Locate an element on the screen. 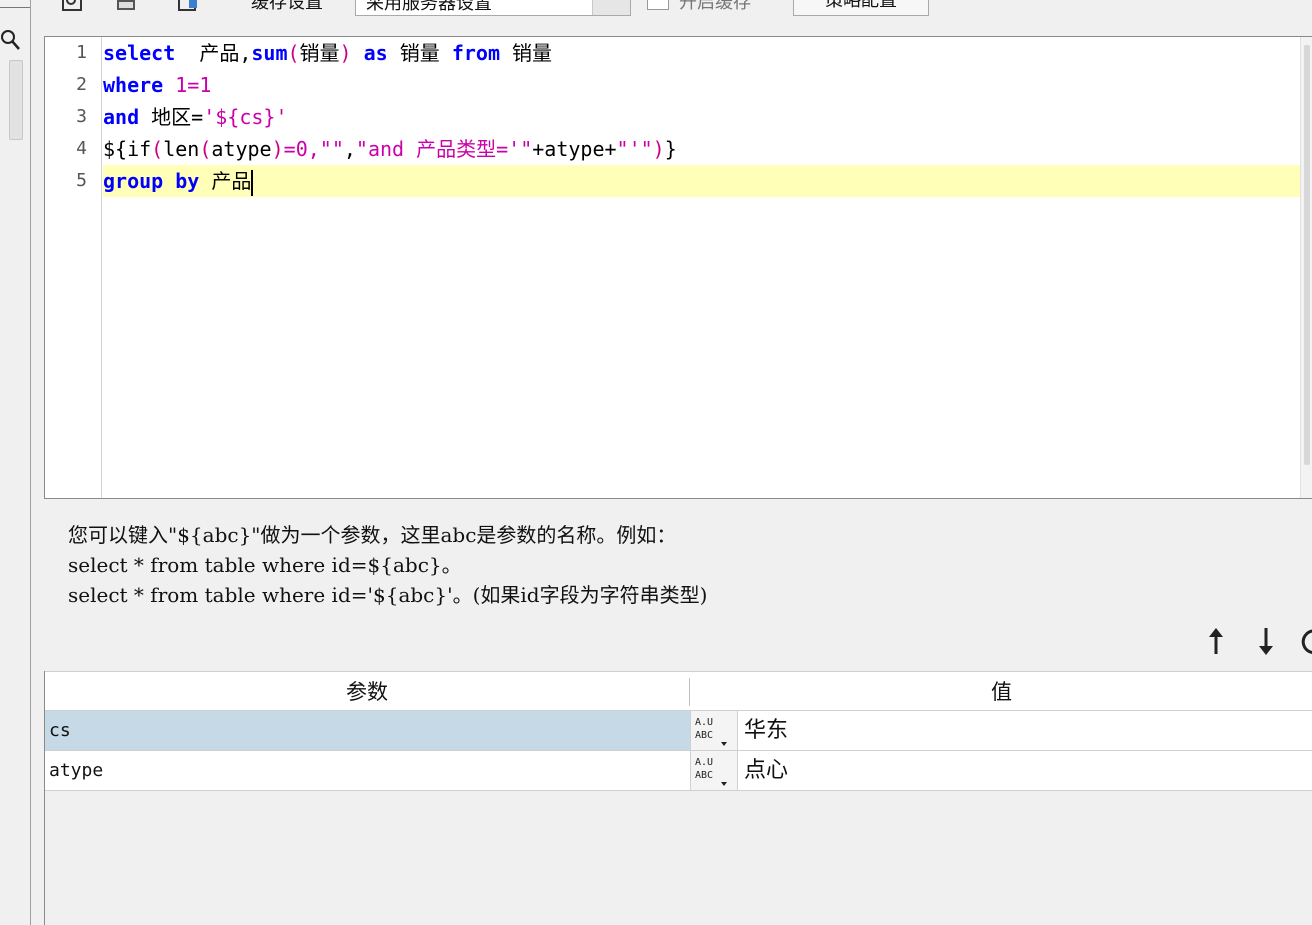 This screenshot has width=1312, height=925. left-panel-strip is located at coordinates (15, 462).